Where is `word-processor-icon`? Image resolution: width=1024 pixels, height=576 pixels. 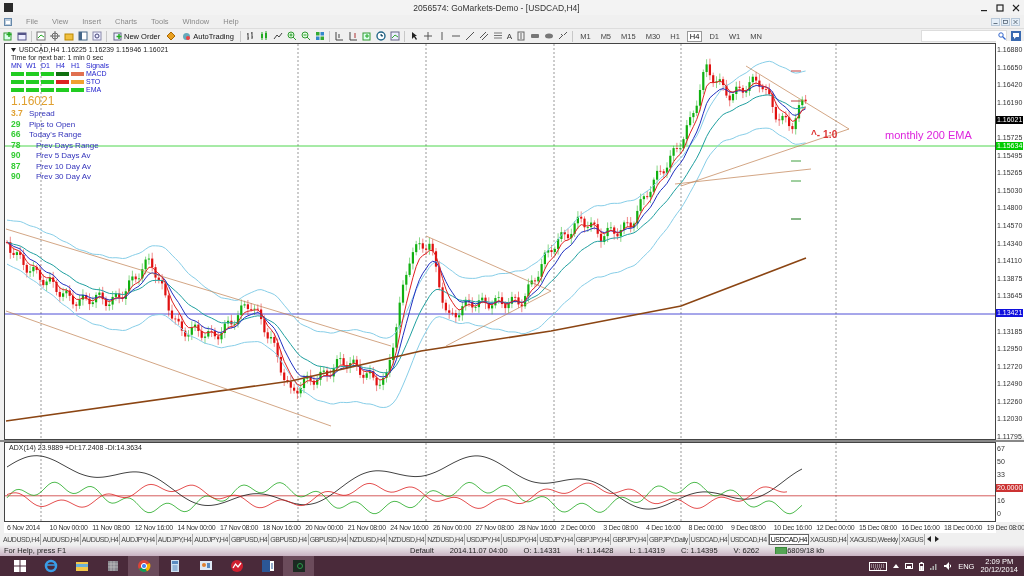
word-processor-icon is located at coordinates (267, 566).